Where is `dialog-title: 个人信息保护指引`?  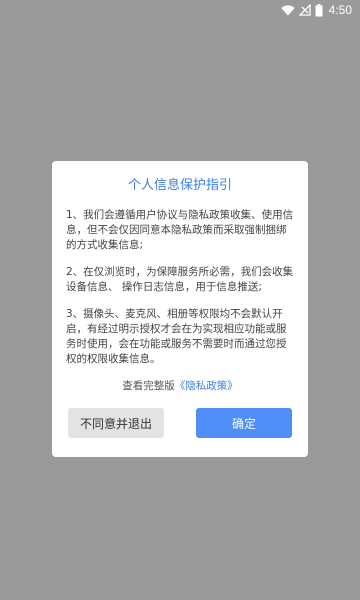 dialog-title: 个人信息保护指引 is located at coordinates (179, 185).